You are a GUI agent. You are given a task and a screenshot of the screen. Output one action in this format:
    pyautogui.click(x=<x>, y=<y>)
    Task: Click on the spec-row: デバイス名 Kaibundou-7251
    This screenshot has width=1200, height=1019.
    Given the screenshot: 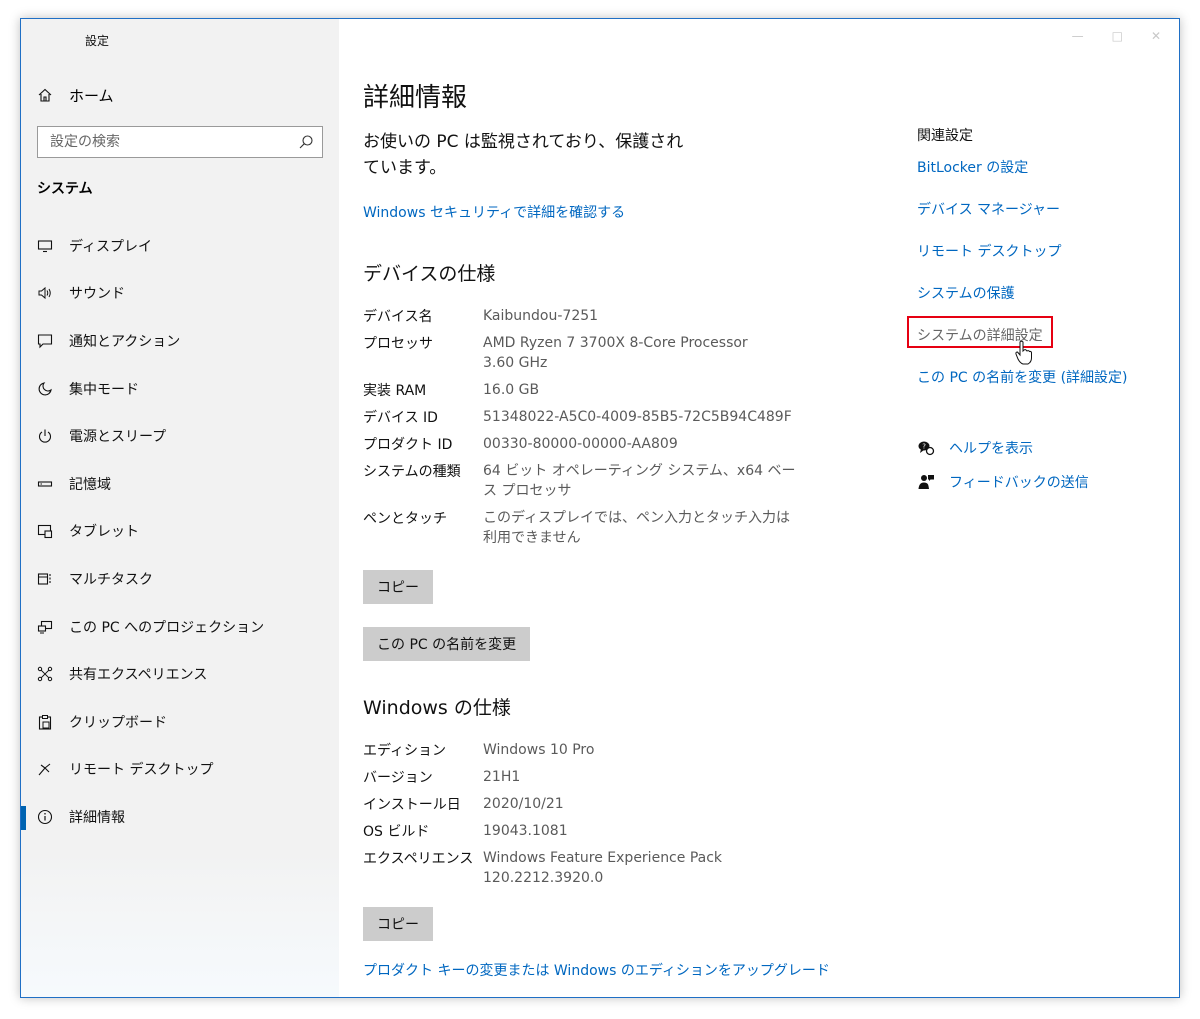 What is the action you would take?
    pyautogui.click(x=588, y=316)
    